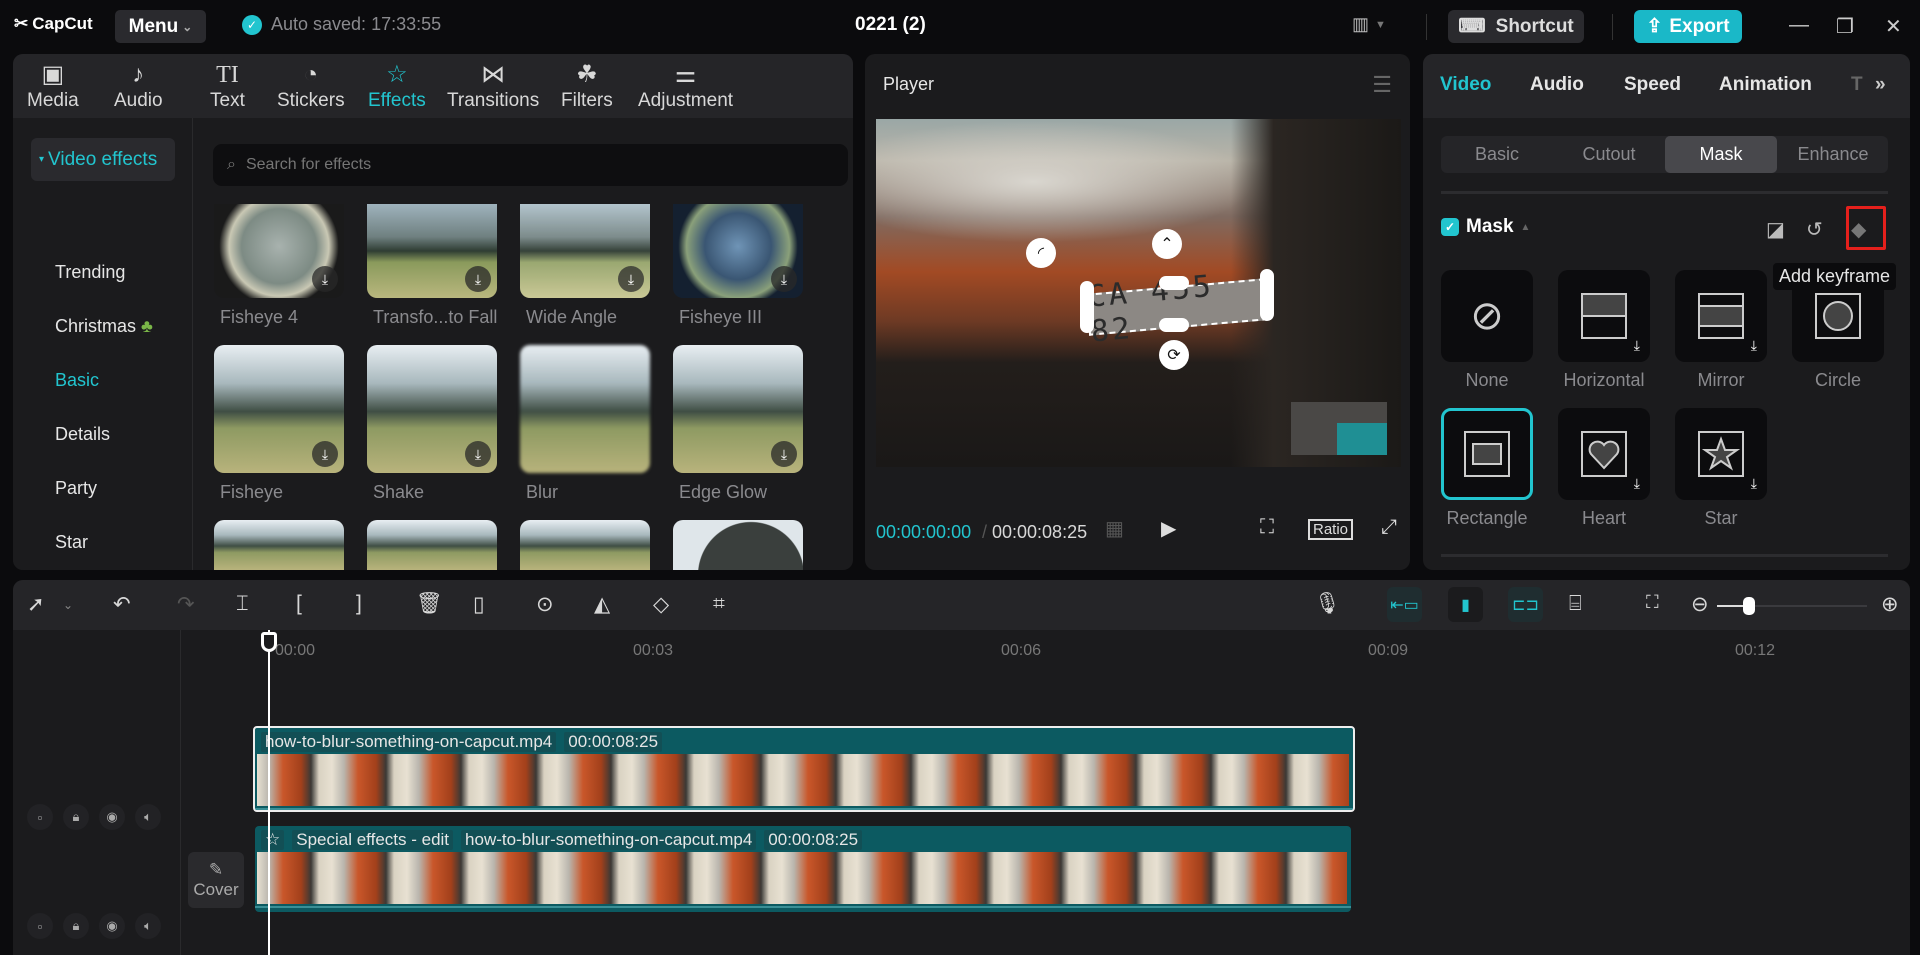 This screenshot has width=1920, height=955. Describe the element at coordinates (1497, 154) in the screenshot. I see `subtab-basic: Basic` at that location.